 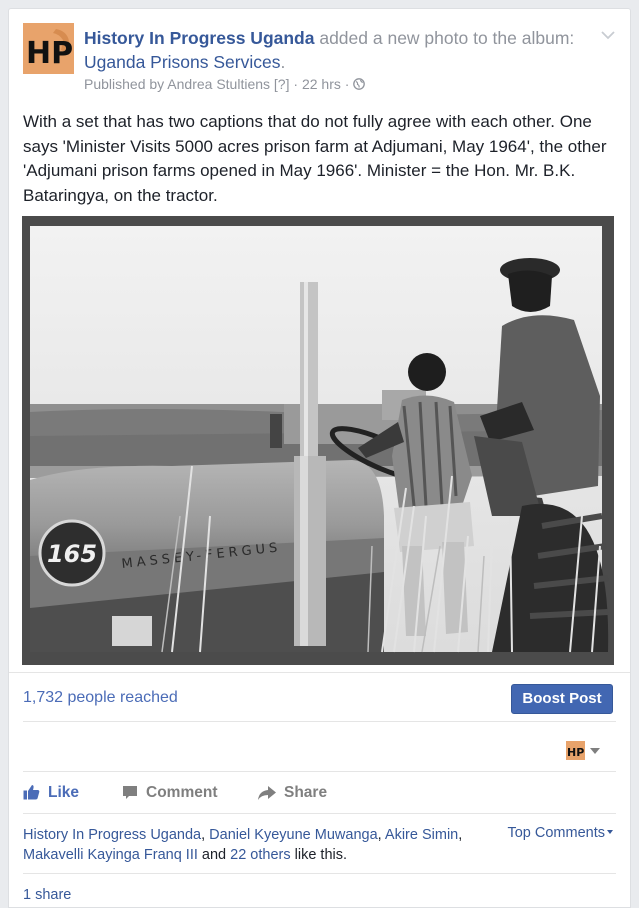 I want to click on post-as-avatar: HP, so click(x=575, y=750).